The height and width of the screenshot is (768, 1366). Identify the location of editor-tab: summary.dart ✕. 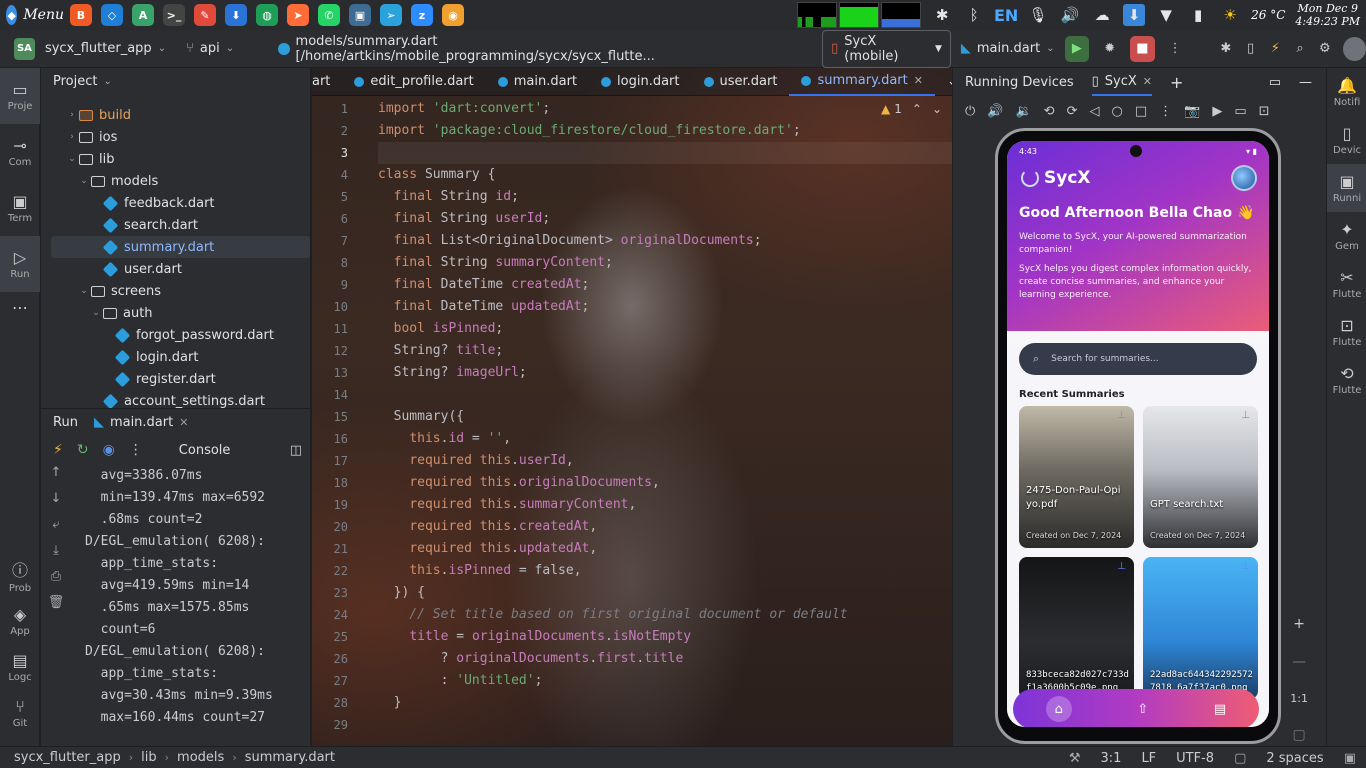
(862, 82).